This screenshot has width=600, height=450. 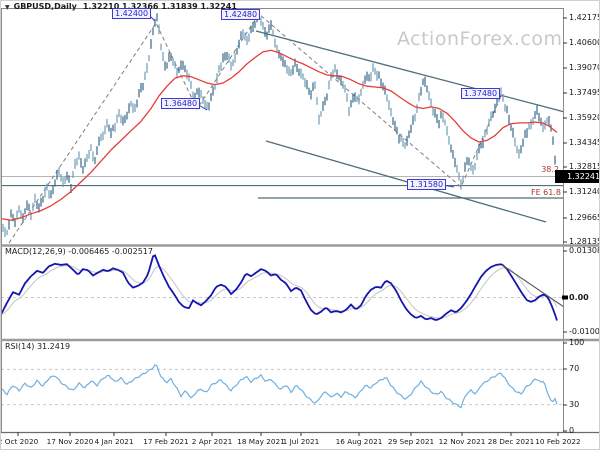 What do you see at coordinates (38, 346) in the screenshot?
I see `rsi-indicator-label: RSI(14) 31.2419` at bounding box center [38, 346].